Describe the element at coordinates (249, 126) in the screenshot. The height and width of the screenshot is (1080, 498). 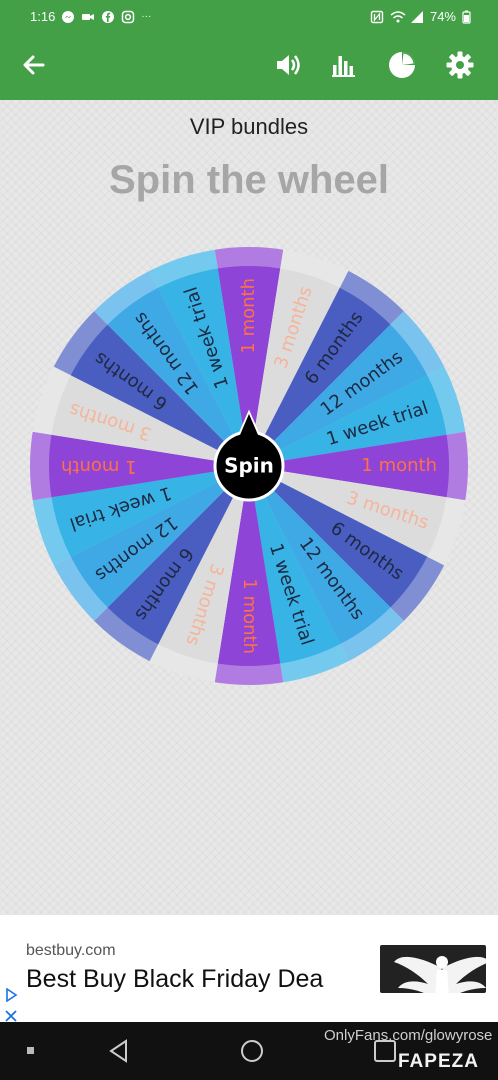
I see `page-subtitle: VIP bundles` at that location.